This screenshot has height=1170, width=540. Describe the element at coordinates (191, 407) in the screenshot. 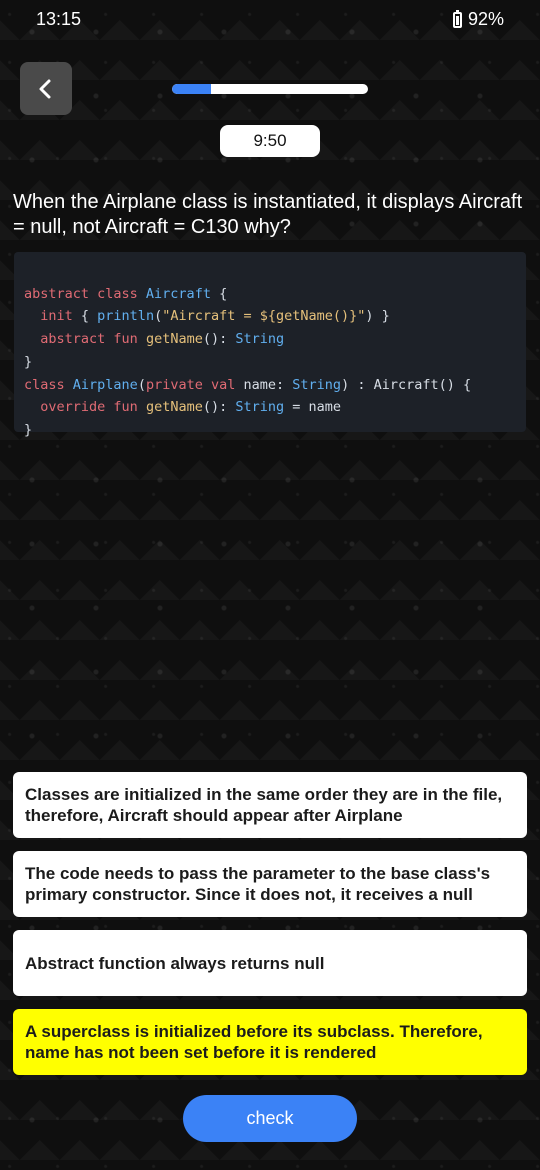

I see `code-line-6: override fun getName(): String = name` at that location.